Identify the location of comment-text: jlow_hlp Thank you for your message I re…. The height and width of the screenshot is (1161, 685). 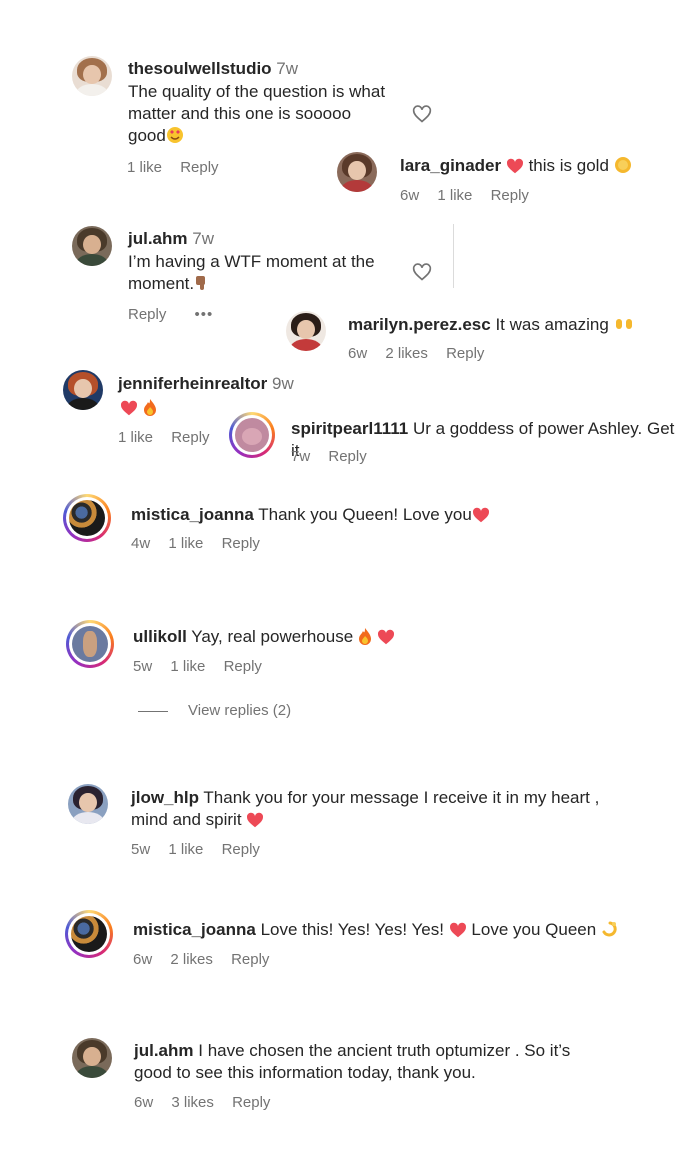
(381, 810).